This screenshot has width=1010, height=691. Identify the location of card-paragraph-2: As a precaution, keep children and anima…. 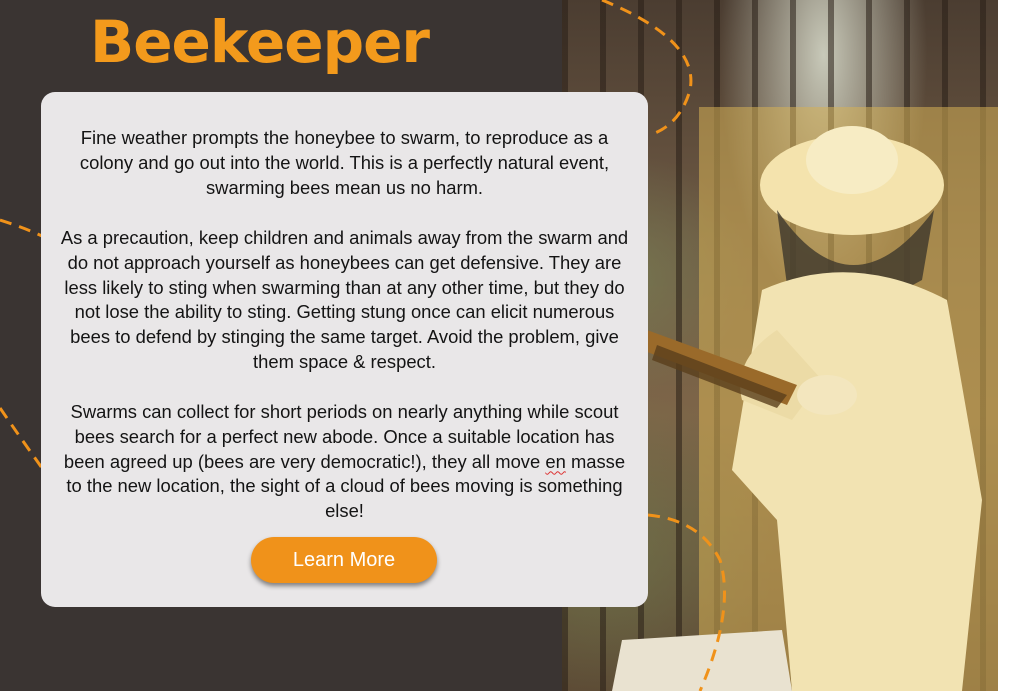
(344, 299).